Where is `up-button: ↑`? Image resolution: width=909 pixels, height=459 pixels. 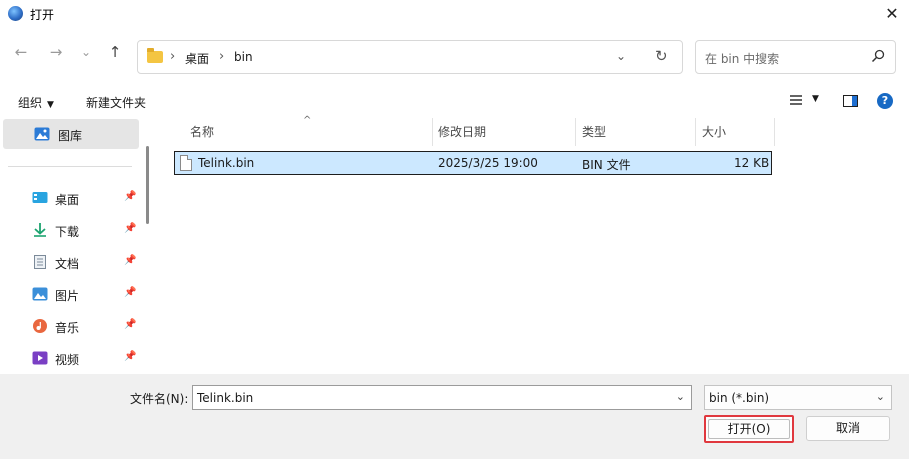
up-button: ↑ is located at coordinates (115, 52).